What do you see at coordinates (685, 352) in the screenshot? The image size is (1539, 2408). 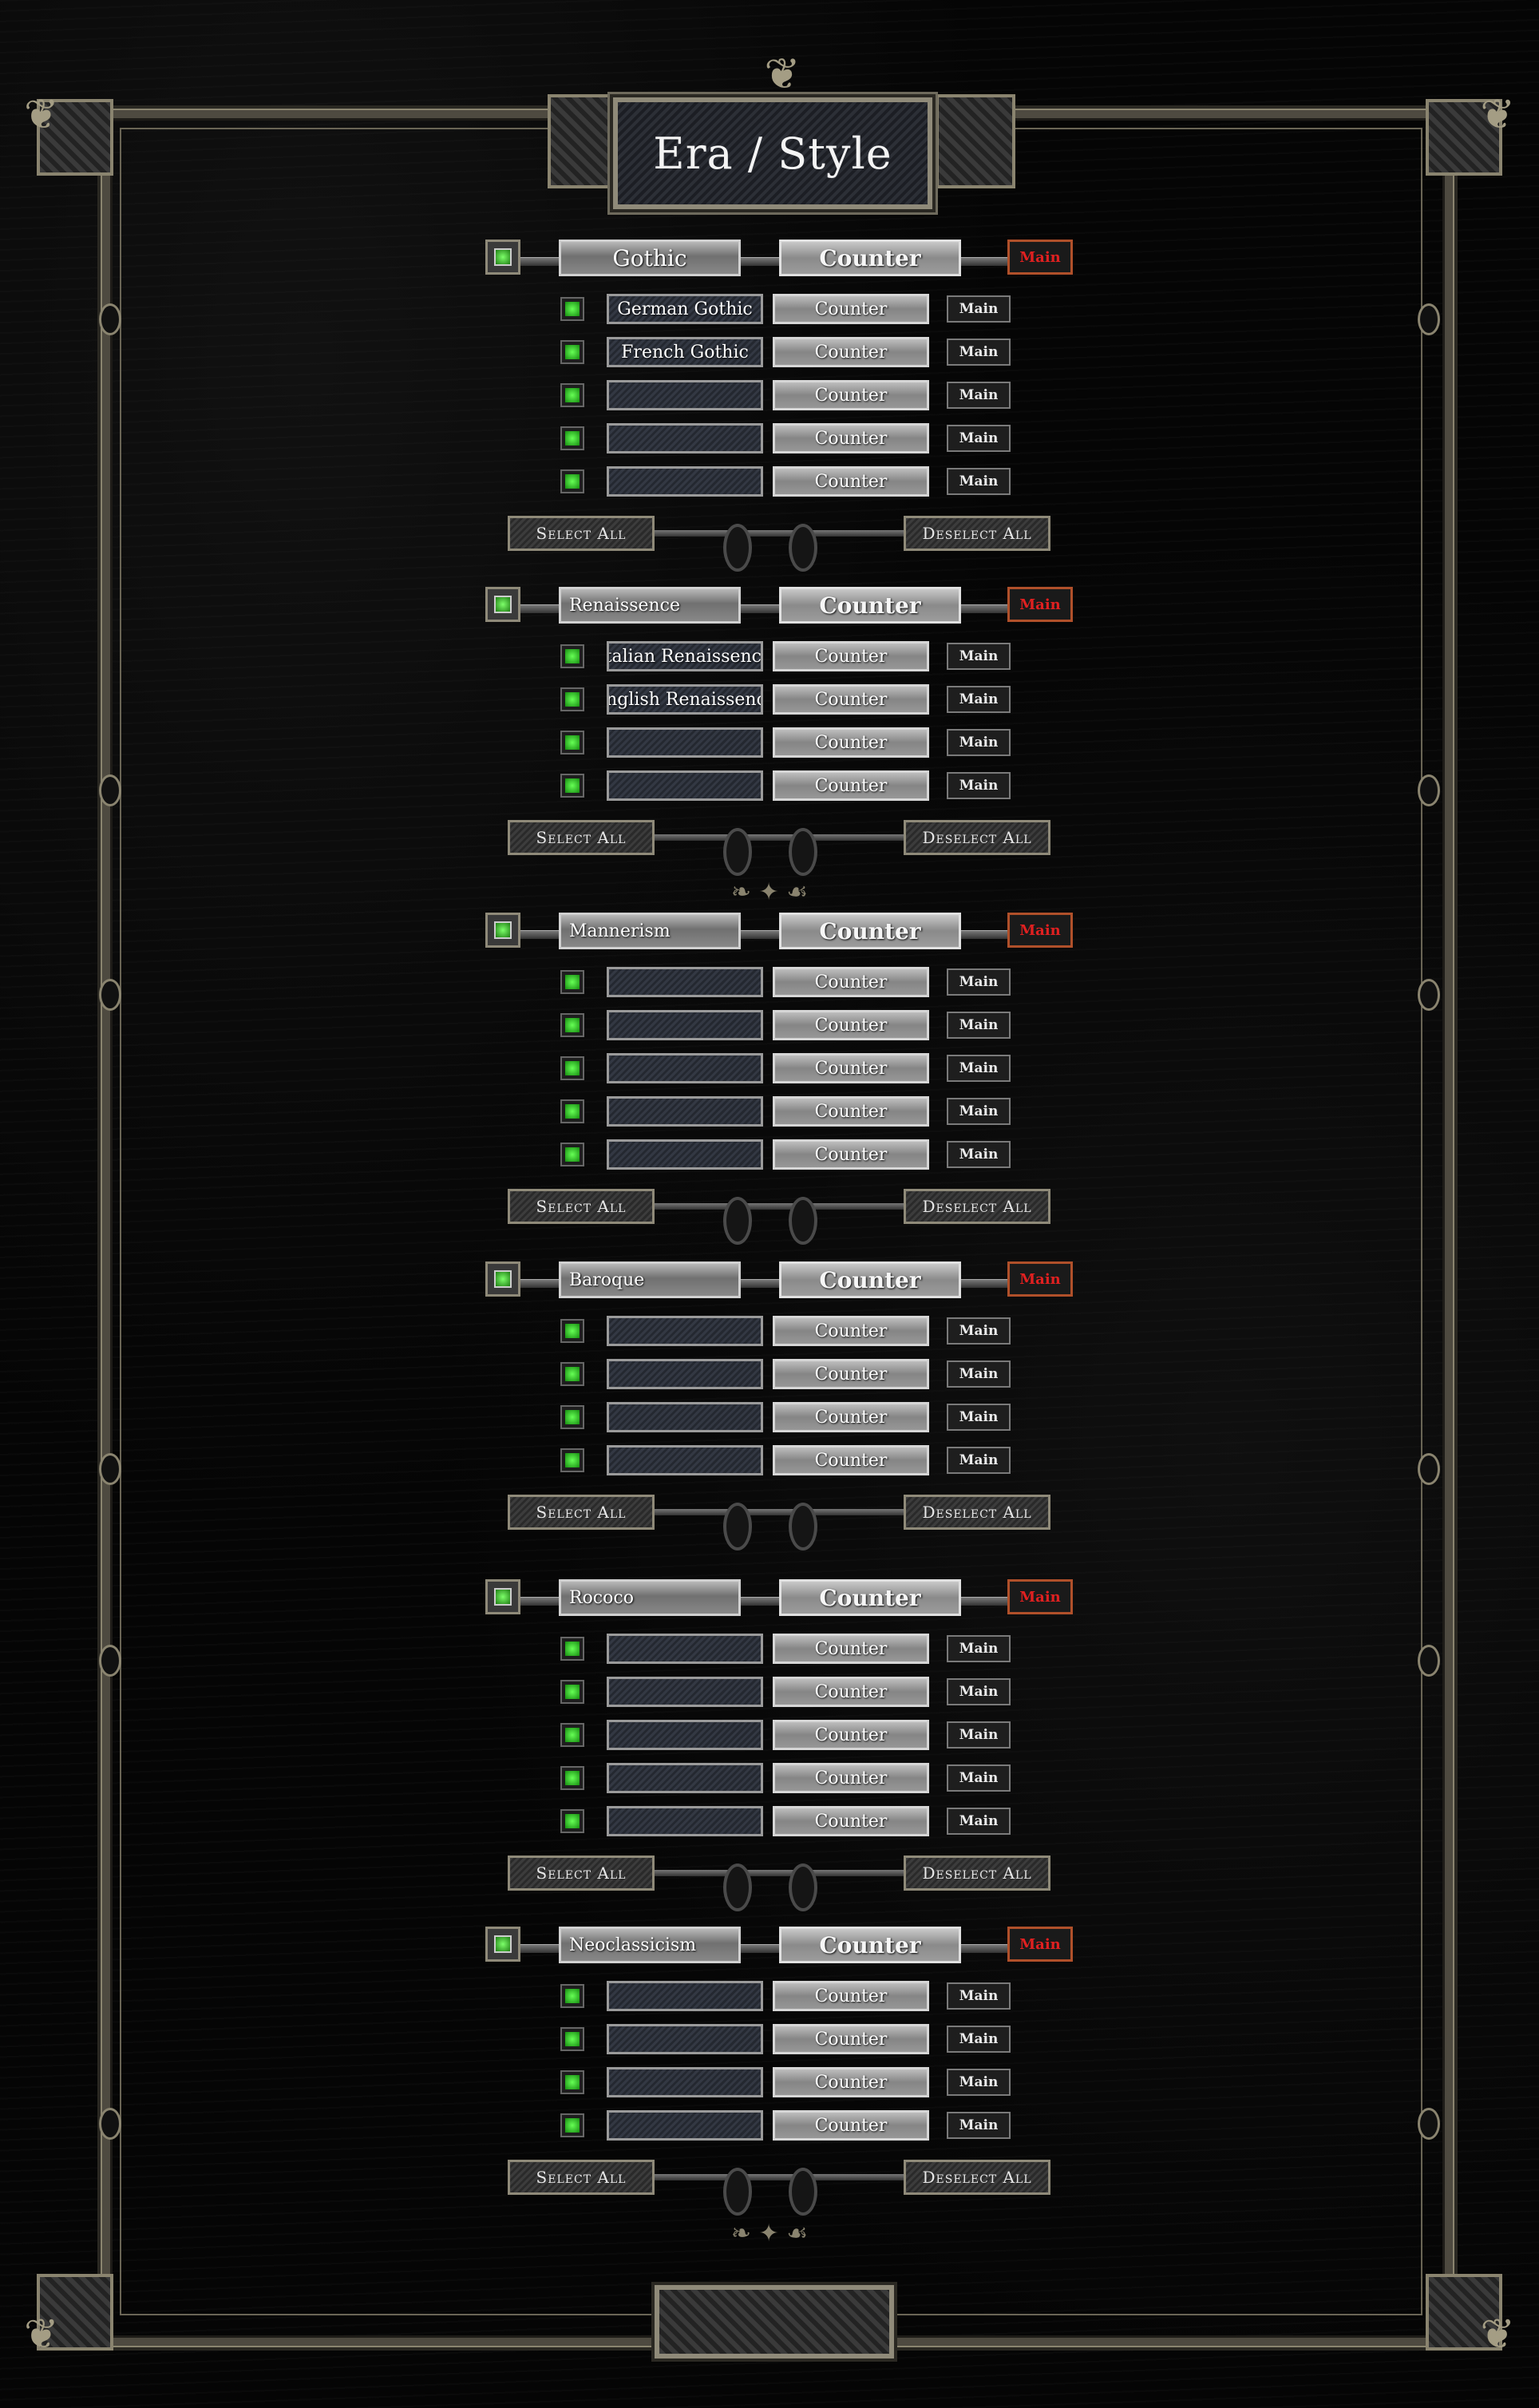 I see `style-name-field: French Gothic` at bounding box center [685, 352].